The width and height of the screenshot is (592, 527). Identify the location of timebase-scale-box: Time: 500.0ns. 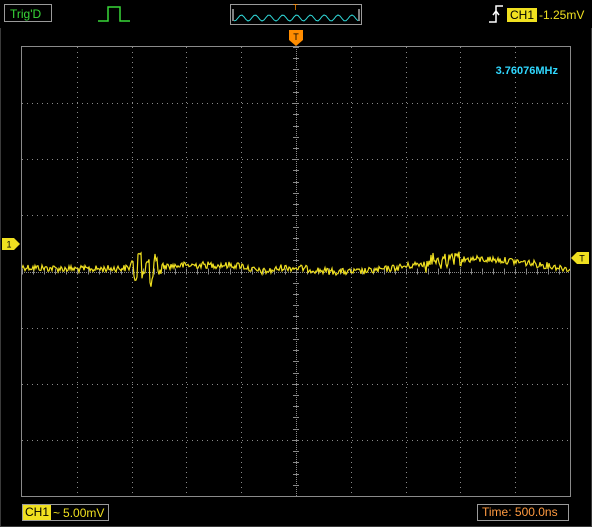
(523, 512).